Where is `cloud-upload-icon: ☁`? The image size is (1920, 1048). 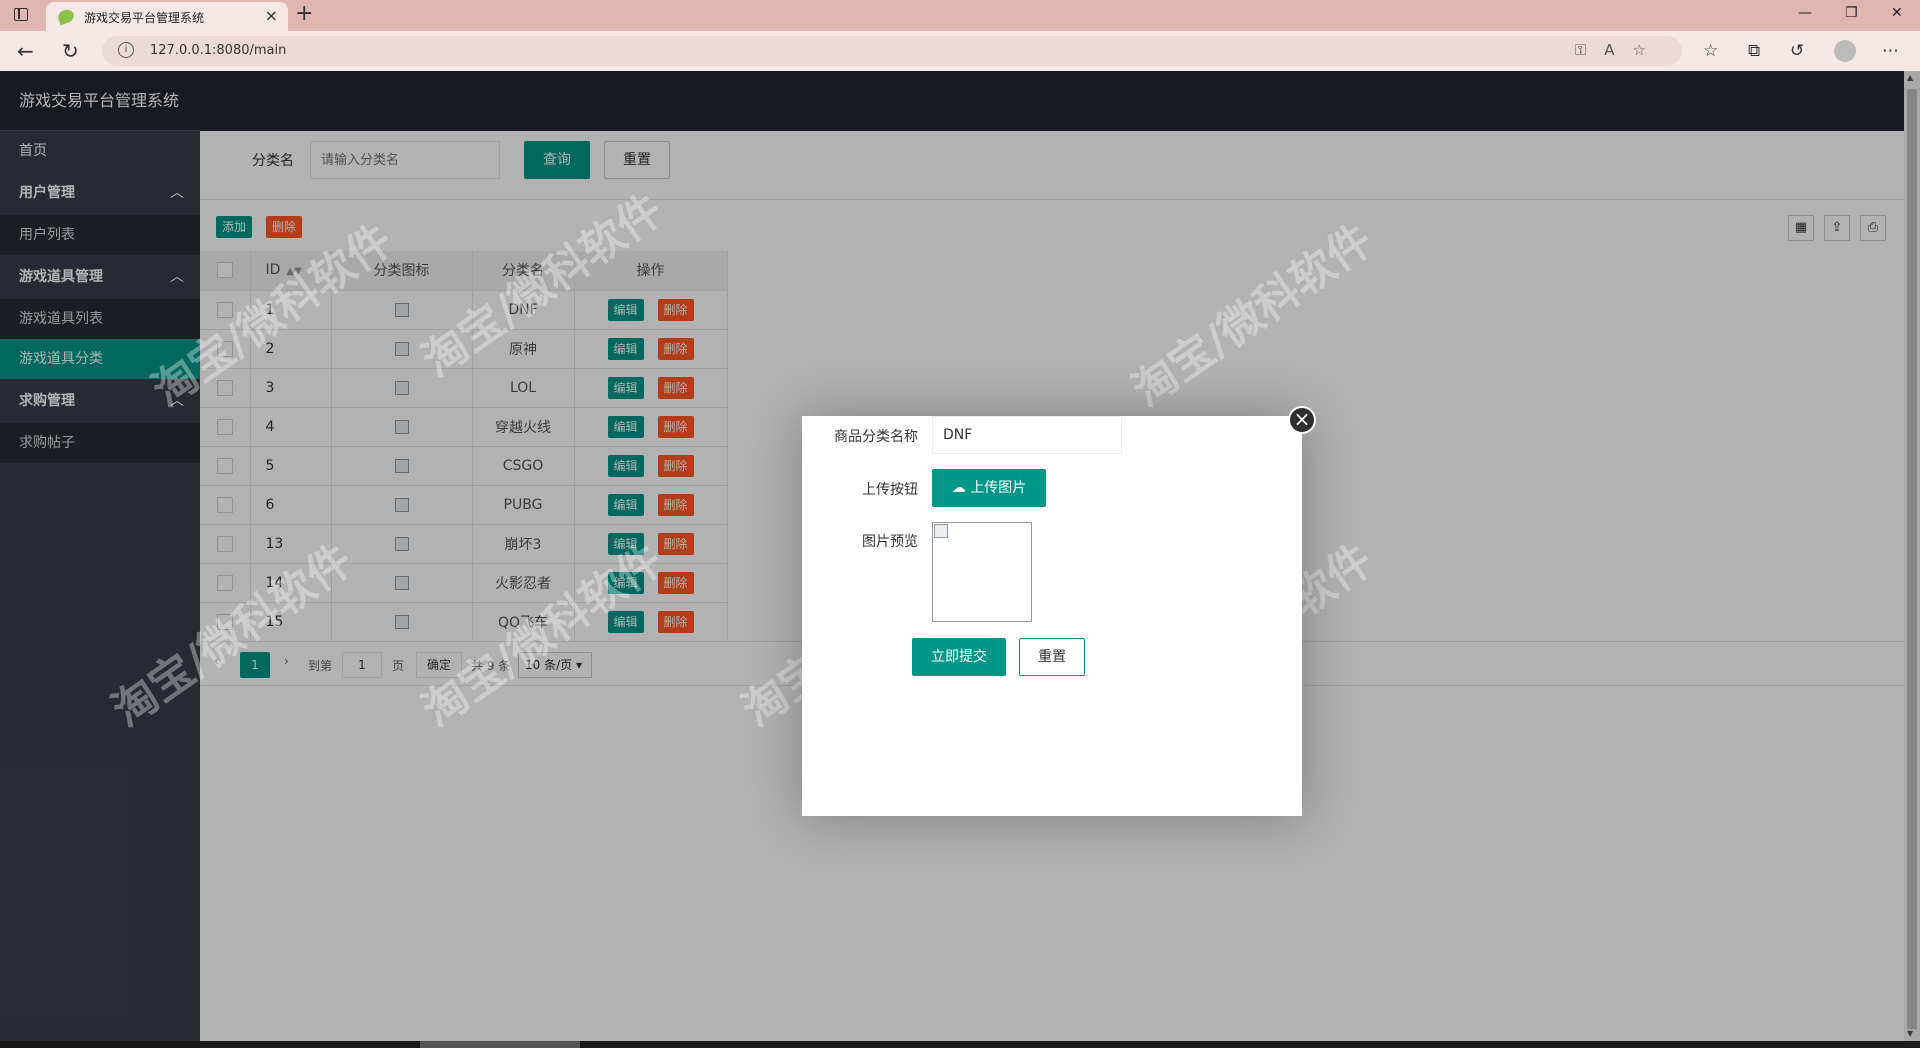
cloud-upload-icon: ☁ is located at coordinates (958, 488).